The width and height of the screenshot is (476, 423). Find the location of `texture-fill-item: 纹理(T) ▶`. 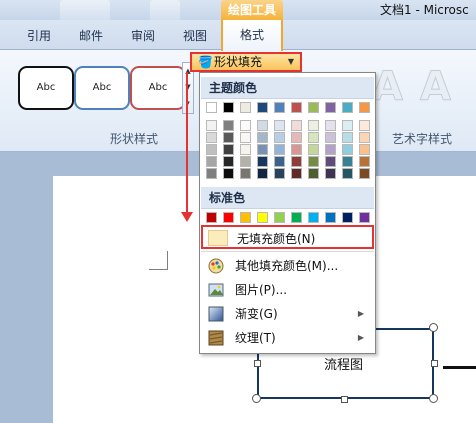

texture-fill-item: 纹理(T) ▶ is located at coordinates (287, 338).